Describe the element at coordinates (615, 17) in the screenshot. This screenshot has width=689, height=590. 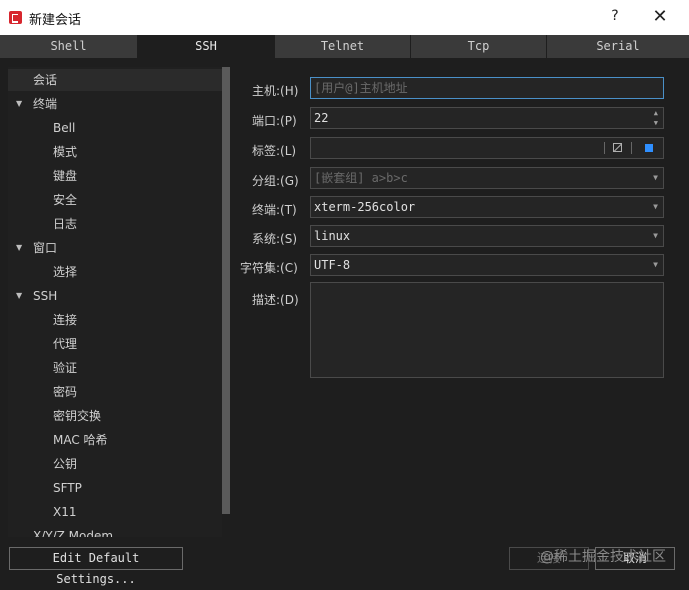
I see `help-button: ?` at that location.